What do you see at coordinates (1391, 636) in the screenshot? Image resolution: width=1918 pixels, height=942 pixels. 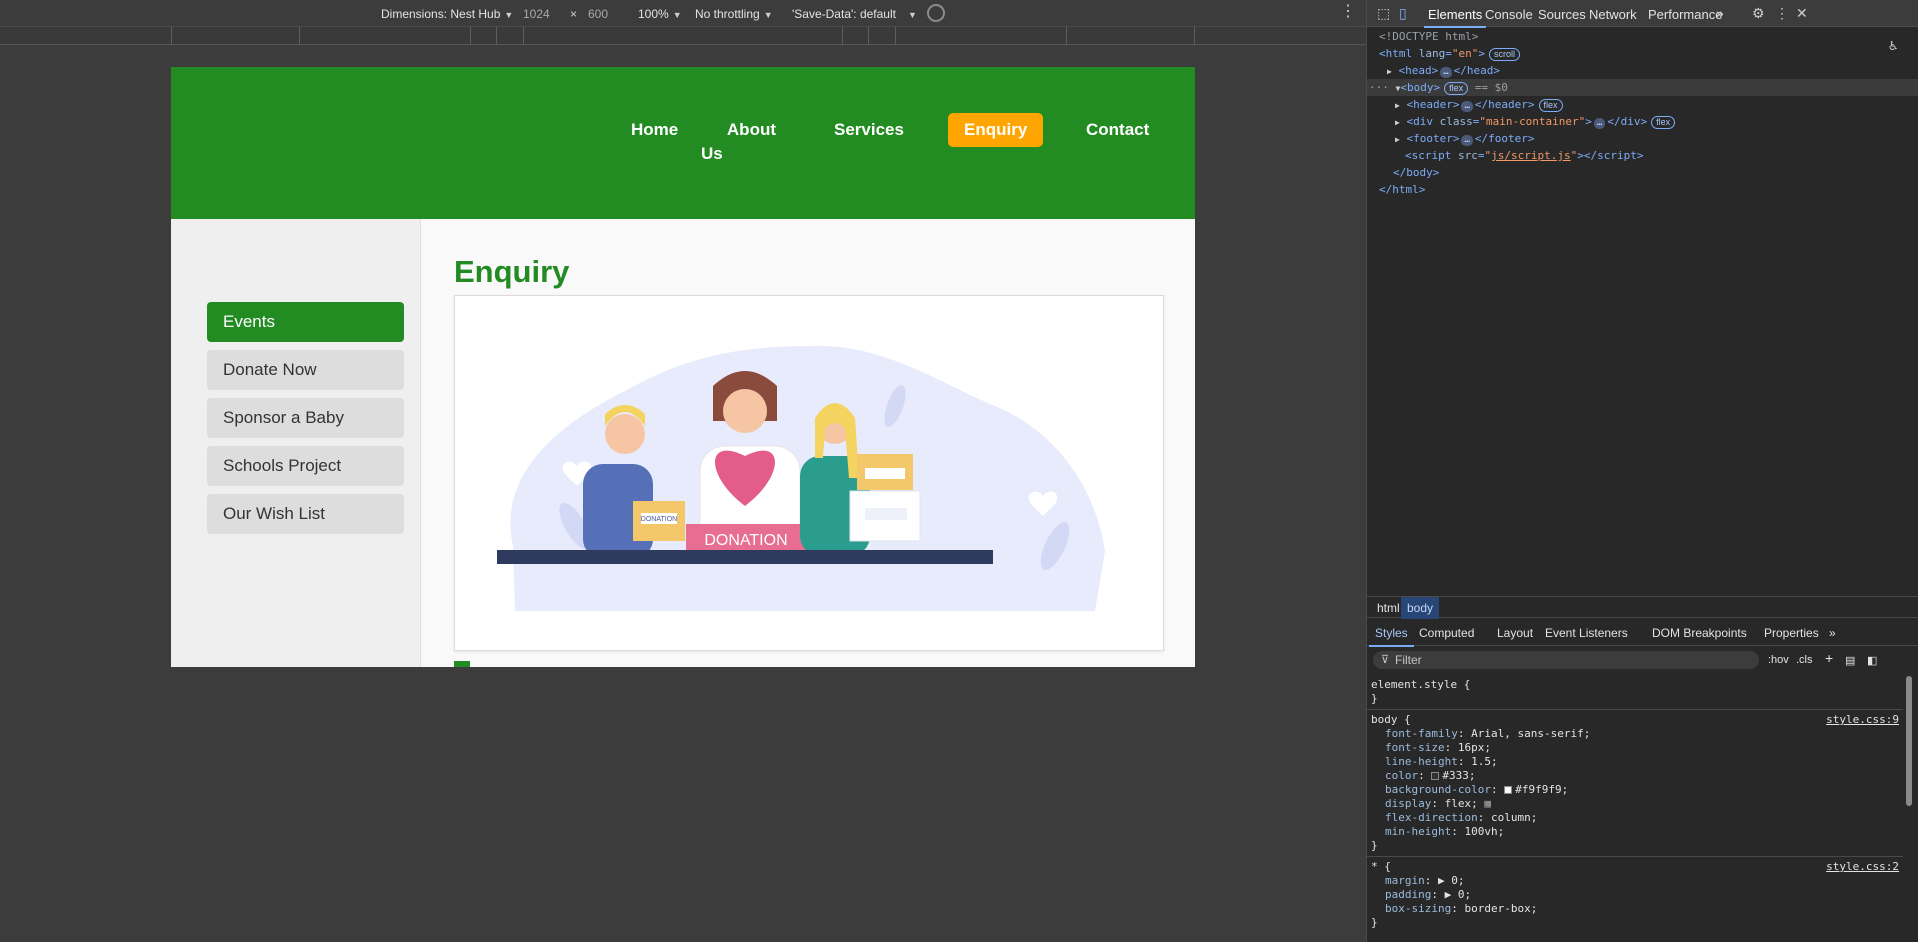 I see `tab-styles: Styles` at bounding box center [1391, 636].